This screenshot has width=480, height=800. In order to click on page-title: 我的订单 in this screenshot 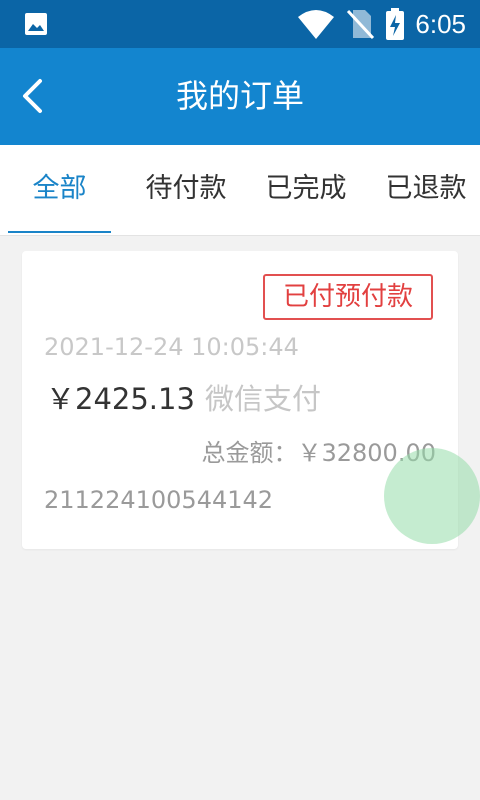, I will do `click(239, 96)`.